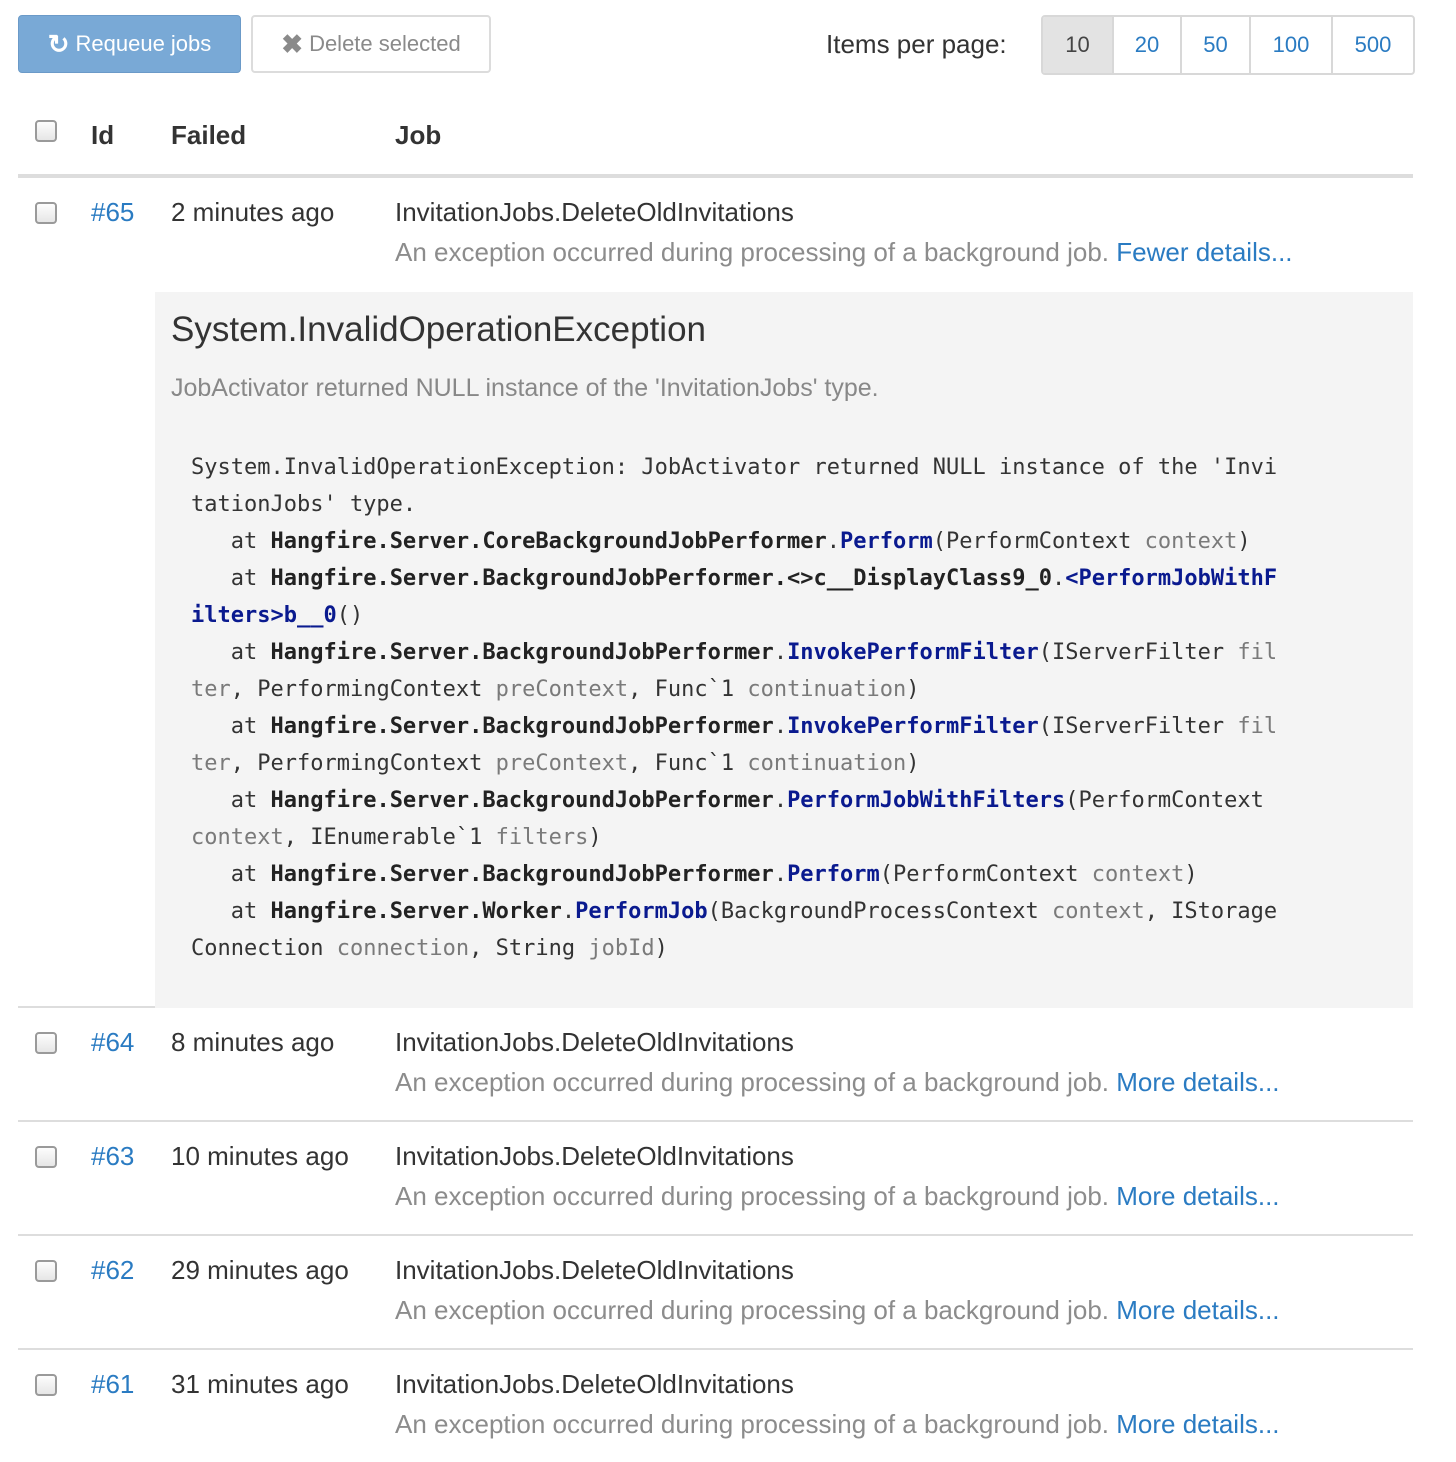  I want to click on failed-time: 31 minutes ago, so click(260, 1384).